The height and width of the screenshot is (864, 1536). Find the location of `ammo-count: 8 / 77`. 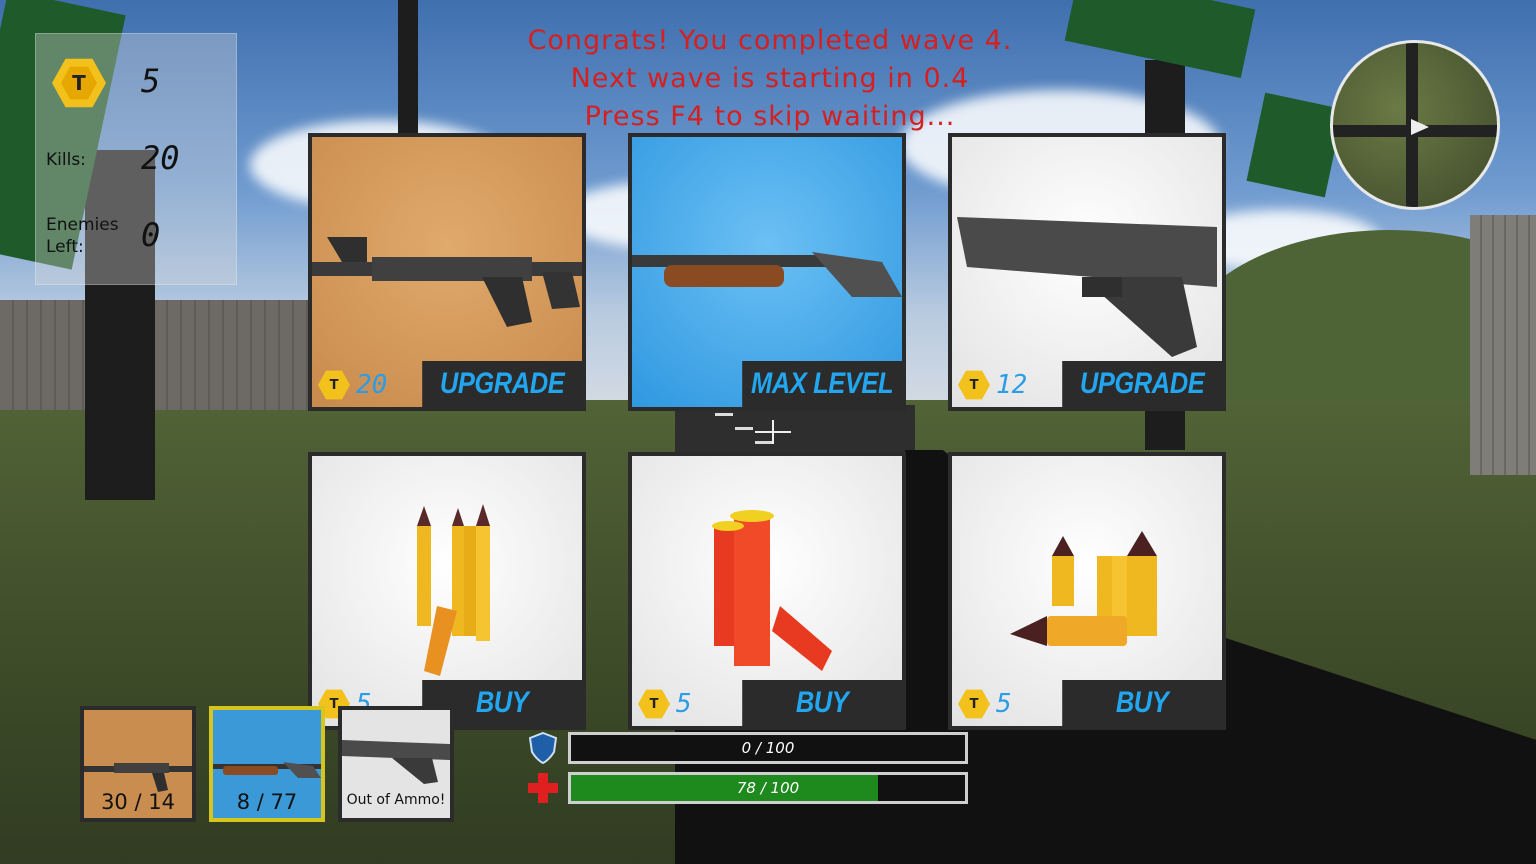

ammo-count: 8 / 77 is located at coordinates (267, 802).